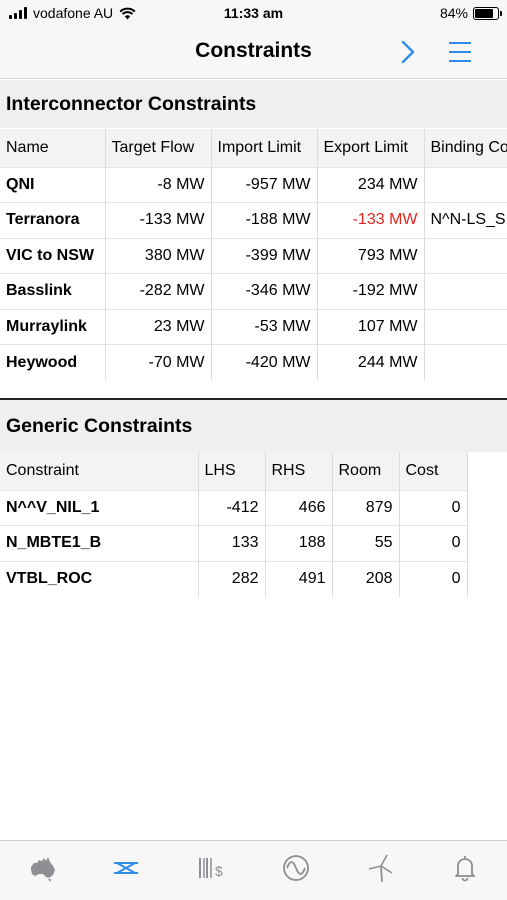 Image resolution: width=507 pixels, height=900 pixels. Describe the element at coordinates (371, 362) in the screenshot. I see `export-limit-cell: 244 MW` at that location.